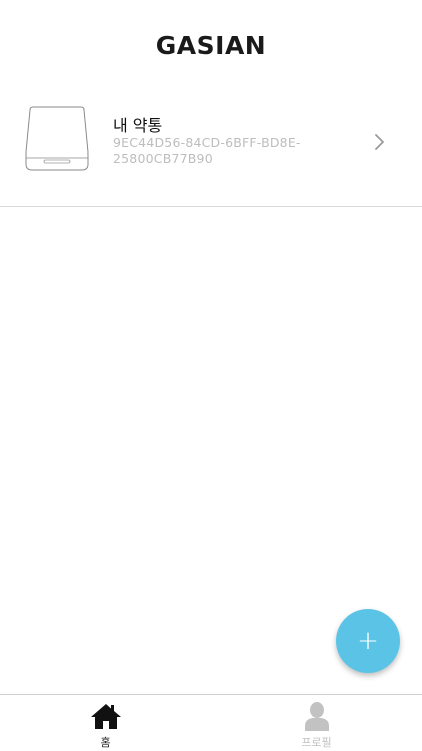 This screenshot has height=751, width=422. Describe the element at coordinates (317, 716) in the screenshot. I see `person-icon` at that location.